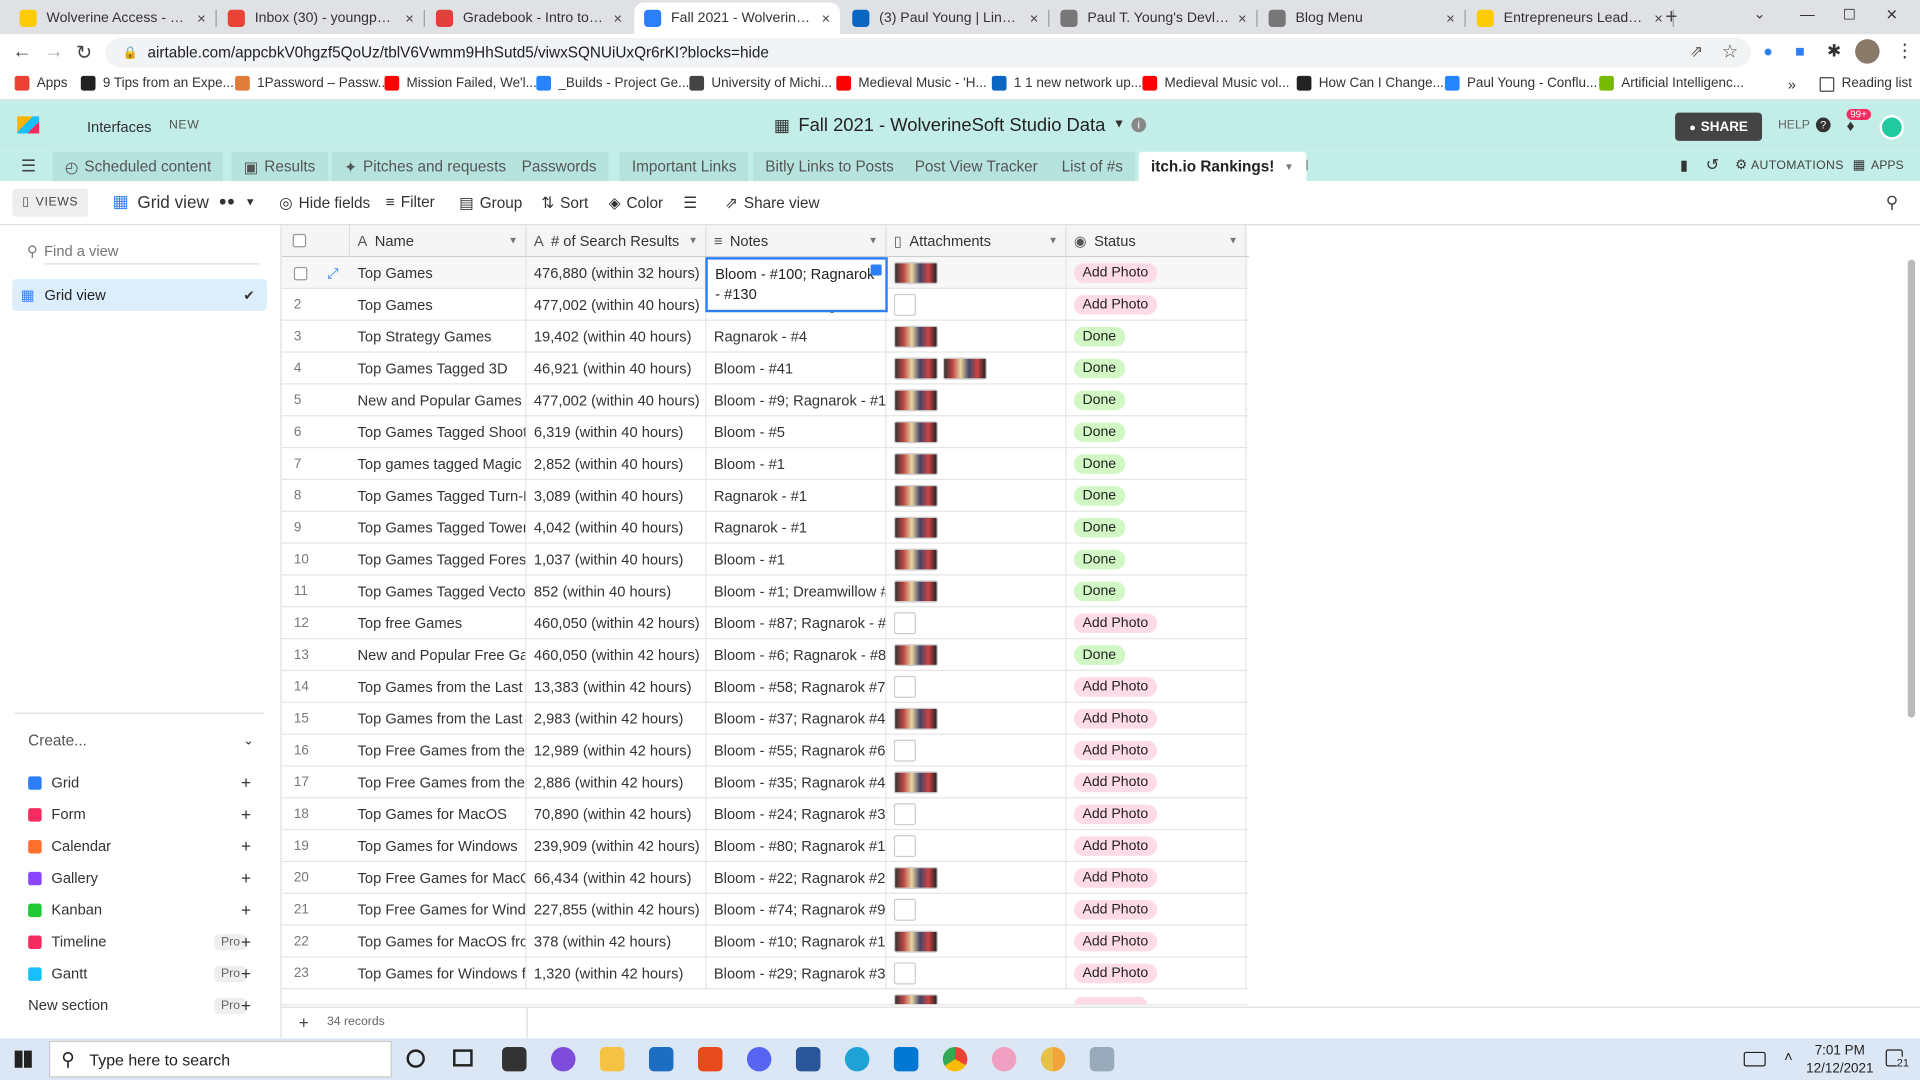 The width and height of the screenshot is (1920, 1080). What do you see at coordinates (684, 166) in the screenshot?
I see `table-tab: Important Links` at bounding box center [684, 166].